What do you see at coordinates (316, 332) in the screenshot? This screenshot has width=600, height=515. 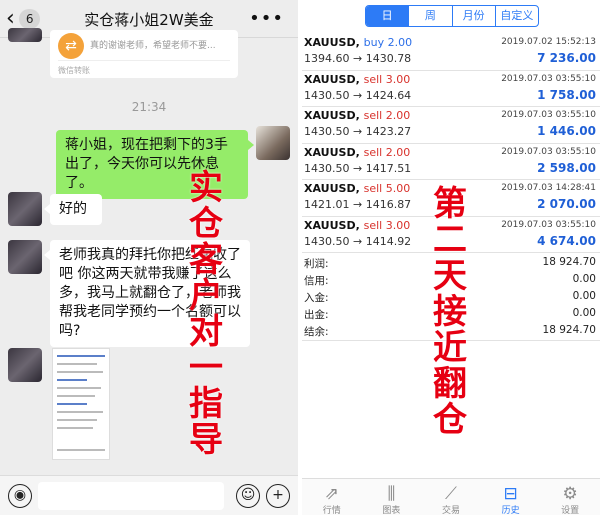 I see `summary-label: 结余:` at bounding box center [316, 332].